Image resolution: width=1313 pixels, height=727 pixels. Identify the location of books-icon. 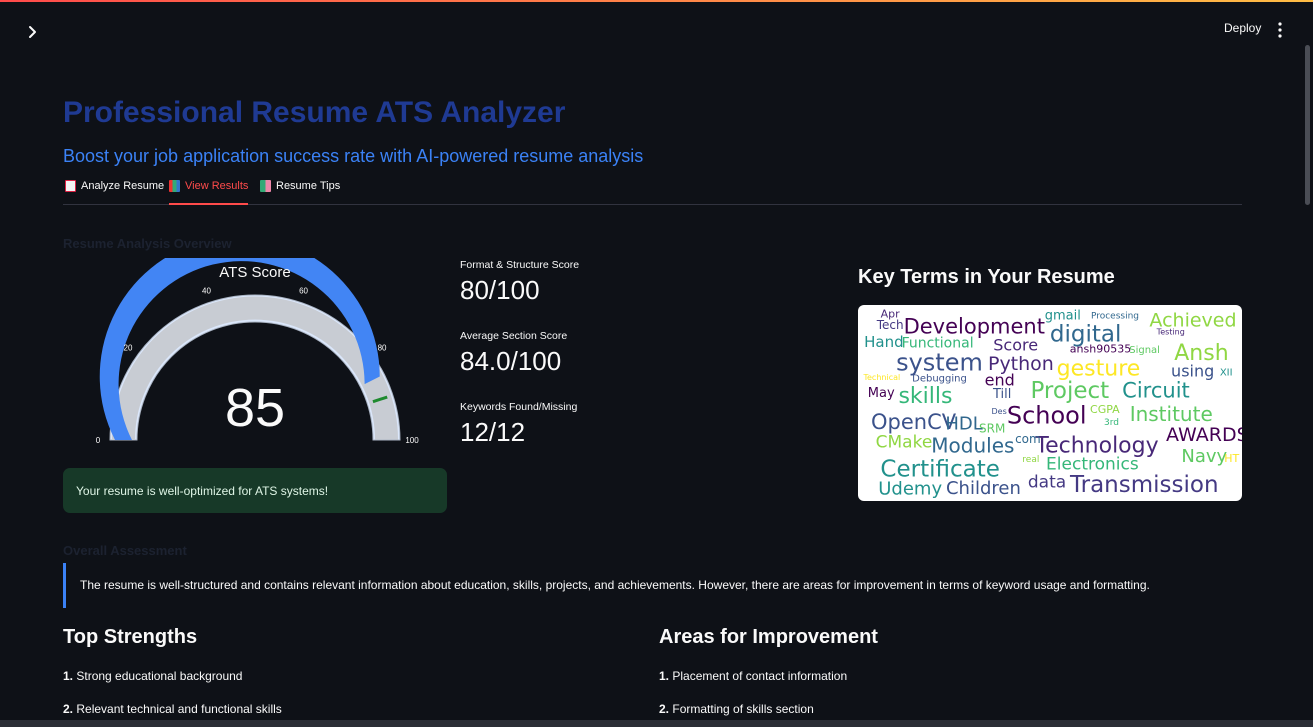
(265, 186).